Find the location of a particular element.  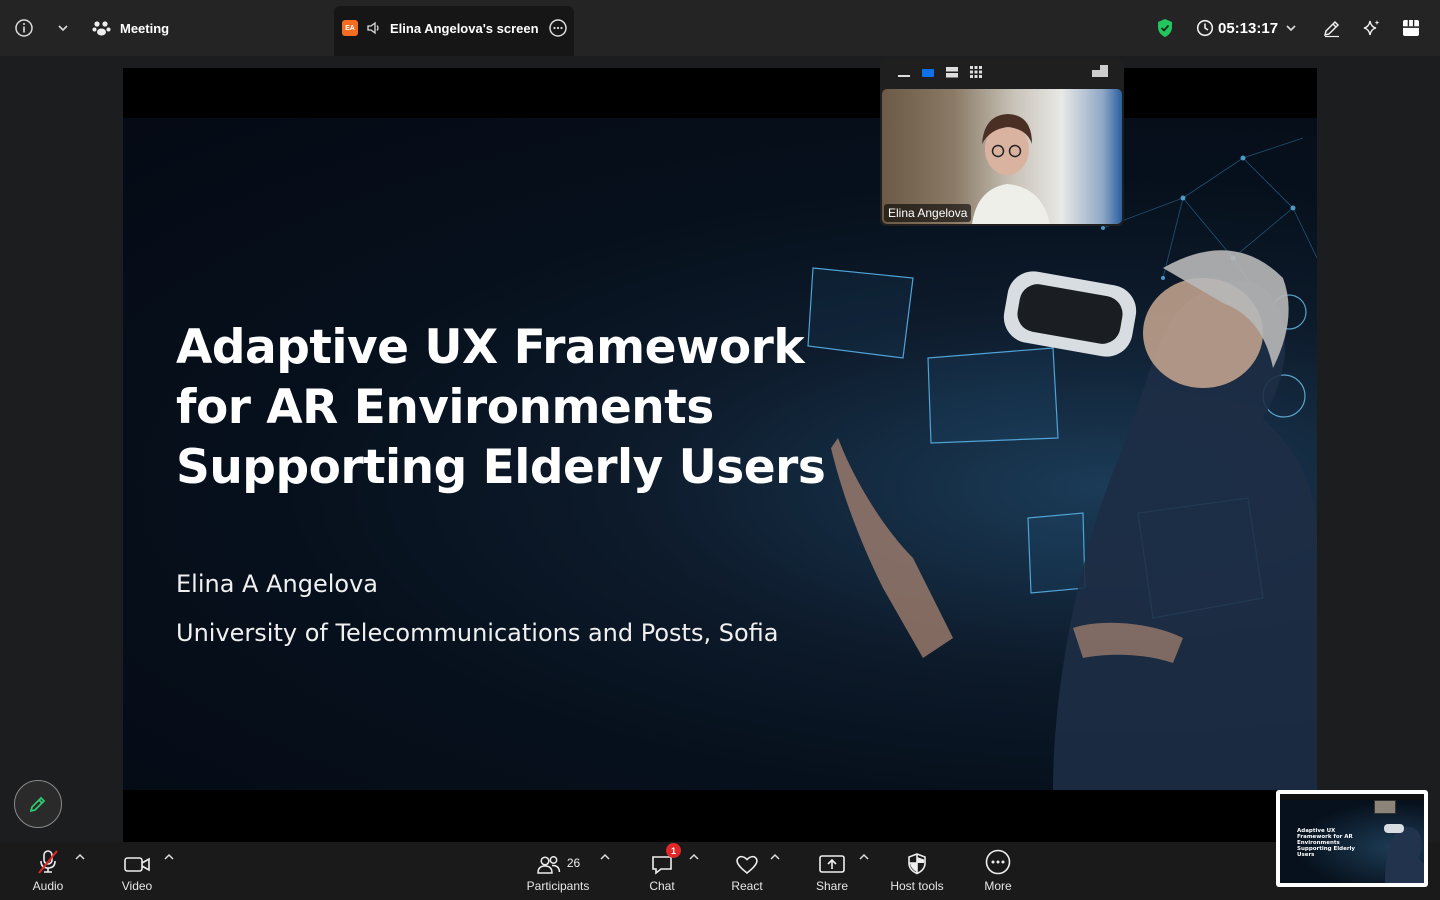

ai-companion-button is located at coordinates (1372, 28).